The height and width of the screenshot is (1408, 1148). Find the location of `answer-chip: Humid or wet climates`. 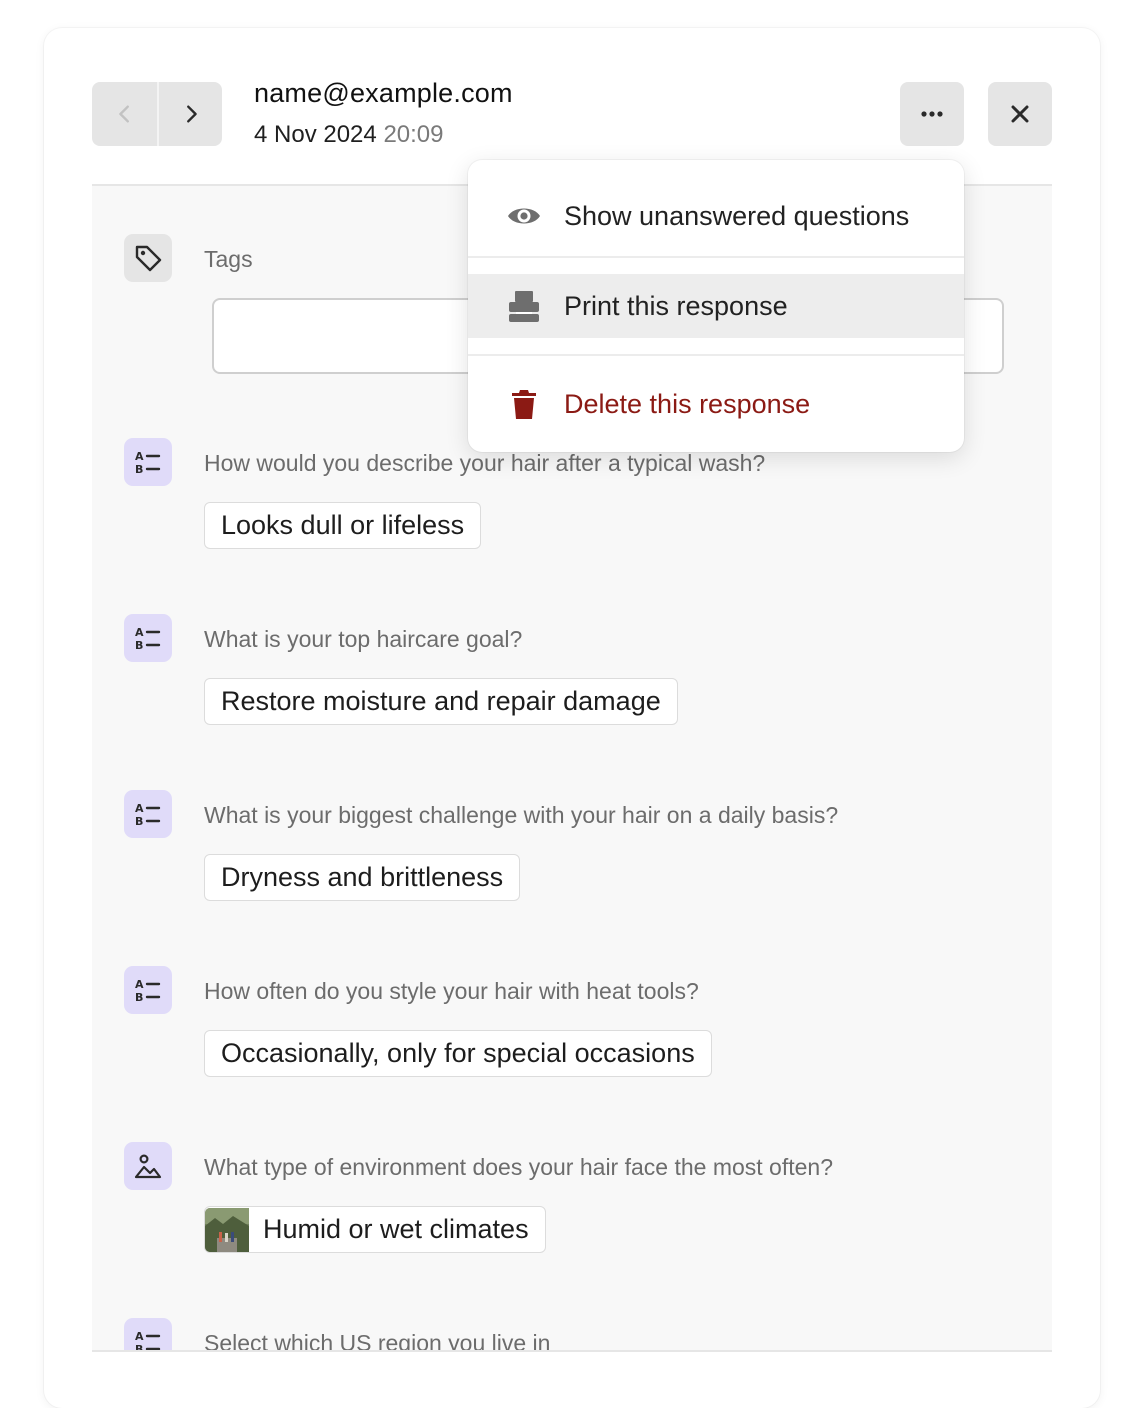

answer-chip: Humid or wet climates is located at coordinates (375, 1229).